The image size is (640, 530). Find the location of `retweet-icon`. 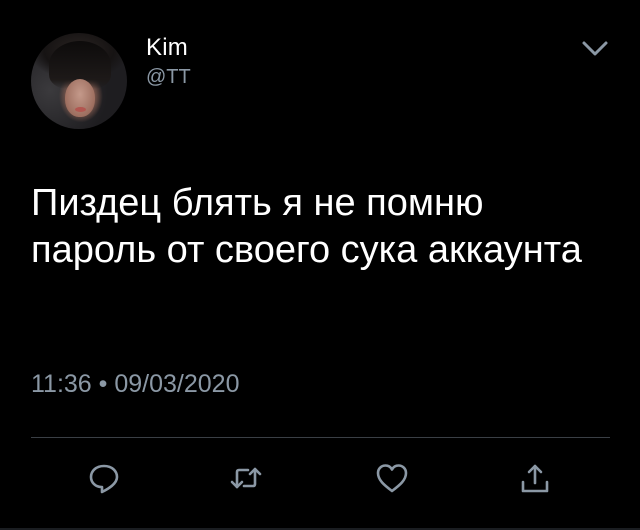

retweet-icon is located at coordinates (246, 480).